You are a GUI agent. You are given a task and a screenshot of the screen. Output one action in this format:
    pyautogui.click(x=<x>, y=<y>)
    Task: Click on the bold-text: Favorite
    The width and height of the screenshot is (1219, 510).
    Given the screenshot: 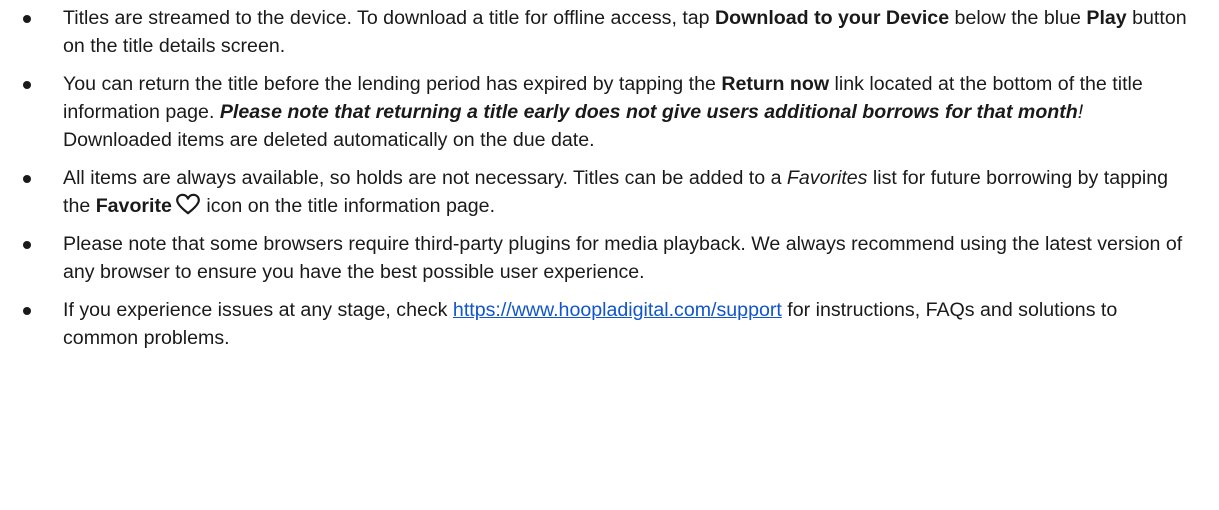 What is the action you would take?
    pyautogui.click(x=133, y=206)
    